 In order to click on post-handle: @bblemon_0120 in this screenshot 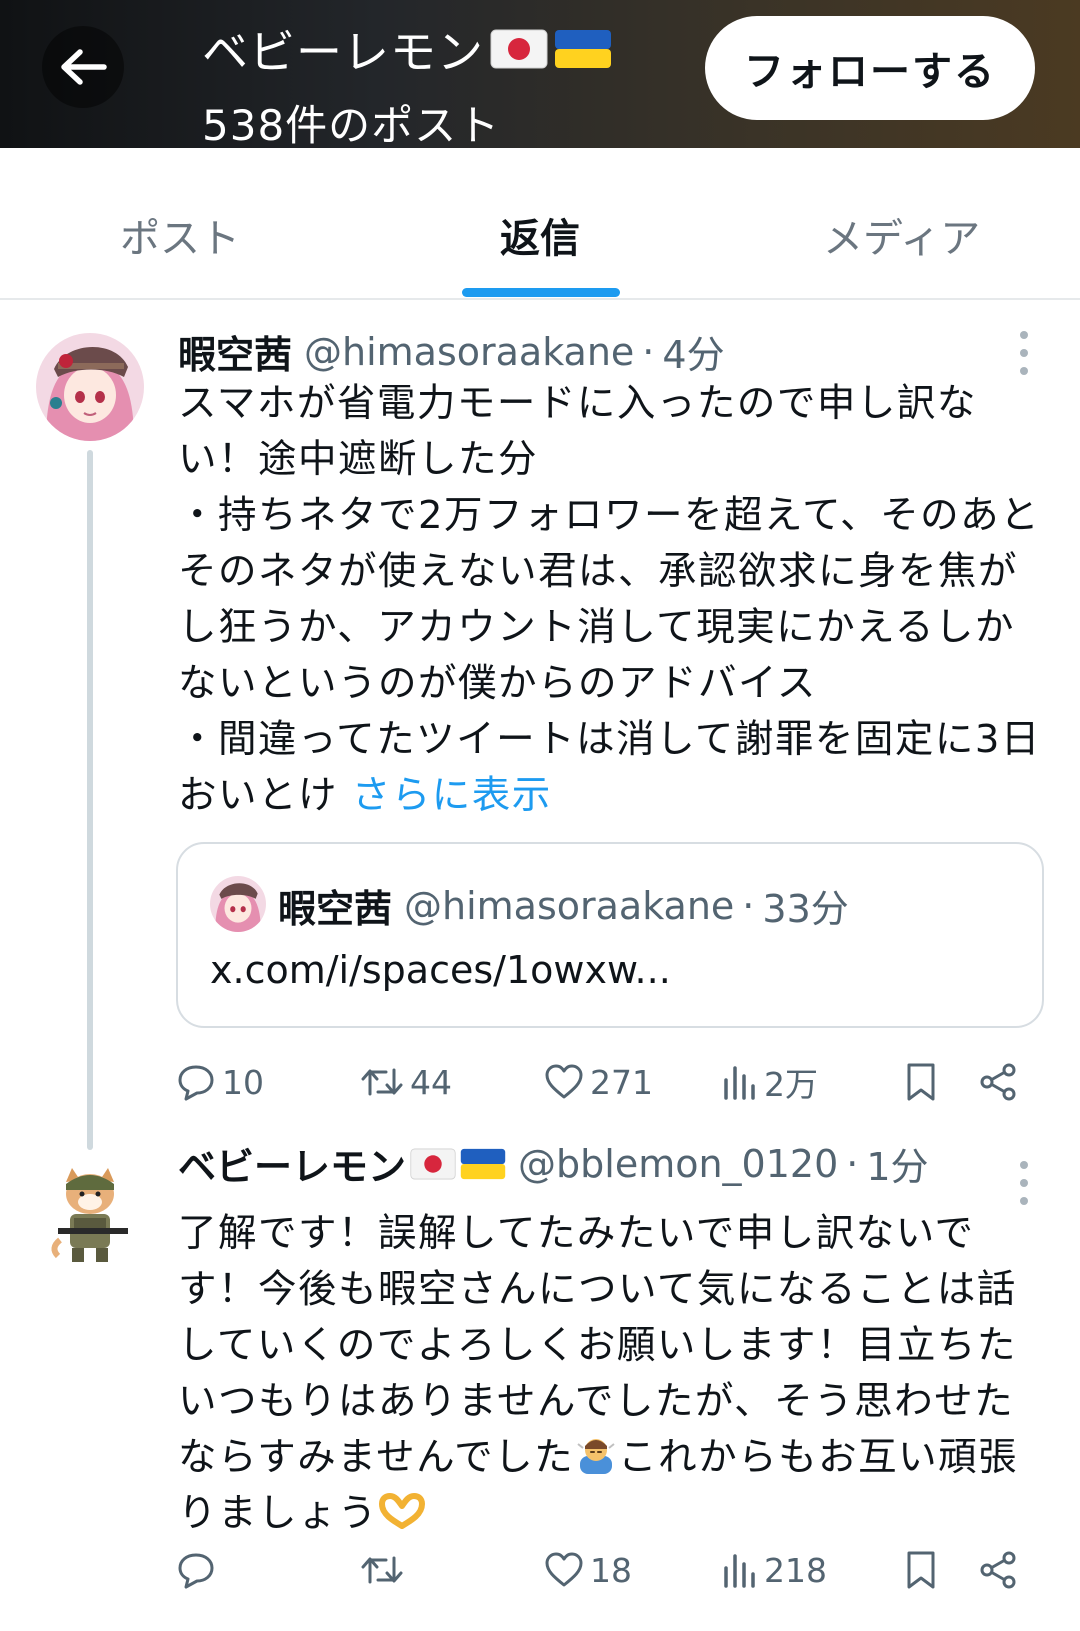, I will do `click(678, 1164)`.